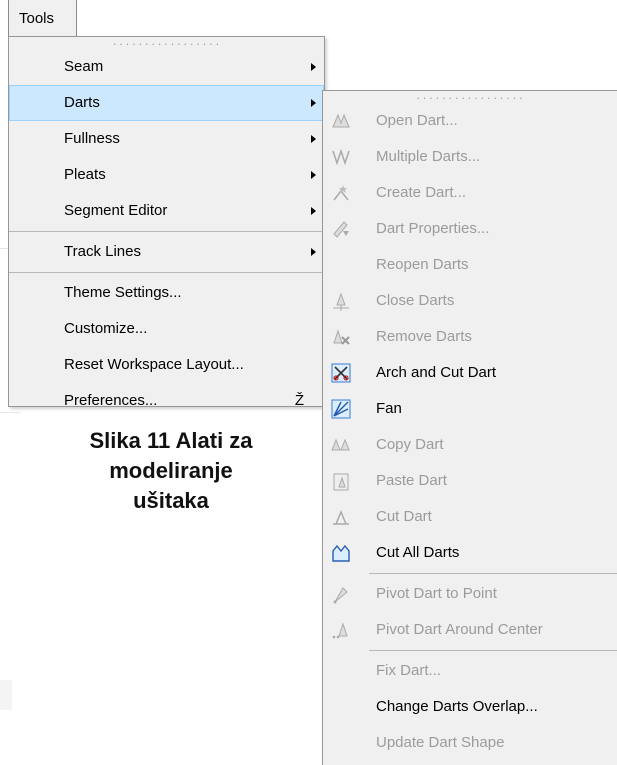  What do you see at coordinates (102, 251) in the screenshot?
I see `menu-item-label: Track Lines` at bounding box center [102, 251].